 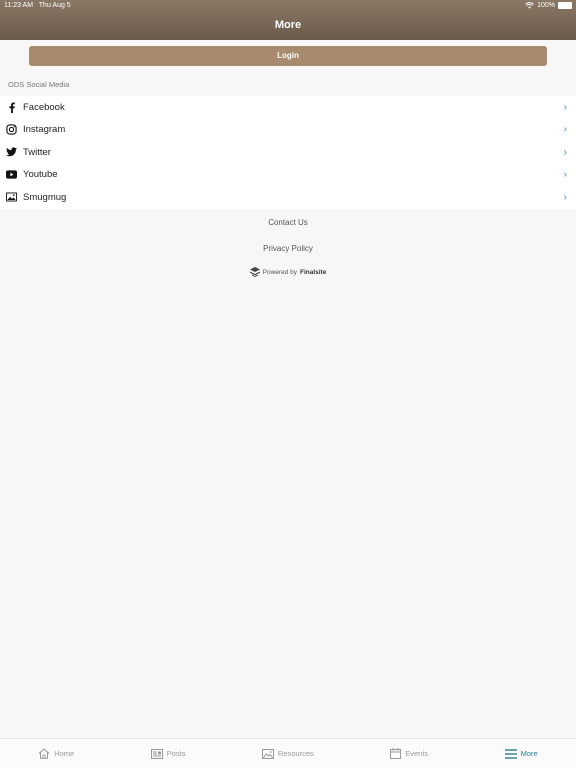 I want to click on social-section-label: ODS Social Media, so click(x=39, y=84).